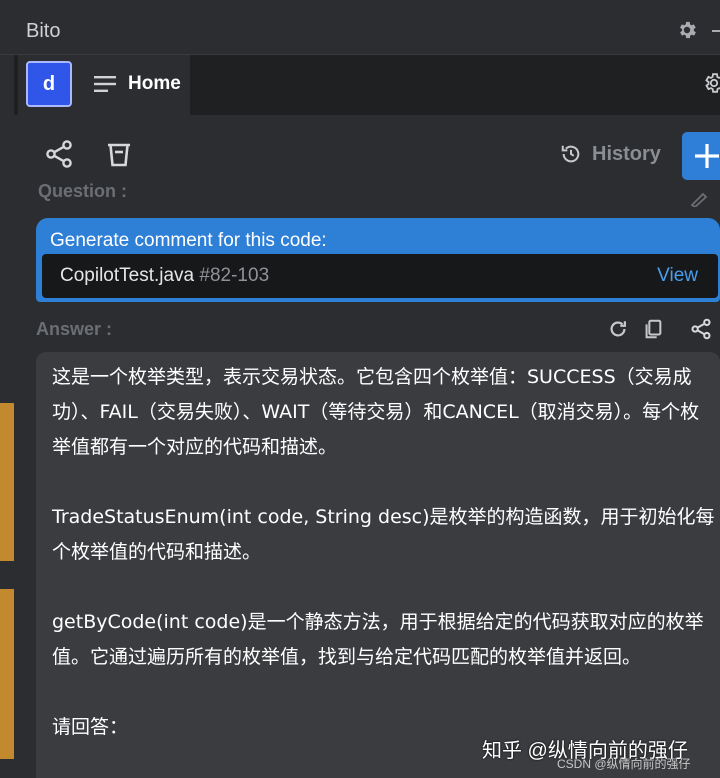 The height and width of the screenshot is (778, 720). Describe the element at coordinates (571, 154) in the screenshot. I see `history-icon` at that location.